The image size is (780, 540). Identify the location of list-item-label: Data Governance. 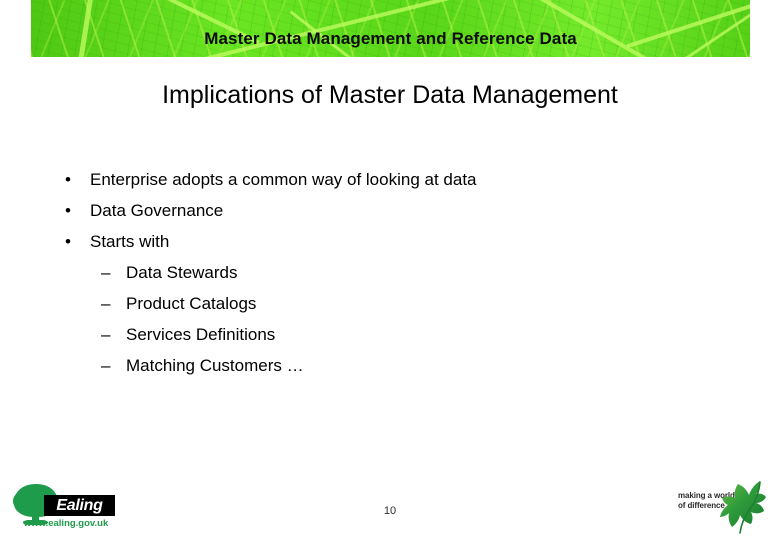
(157, 210).